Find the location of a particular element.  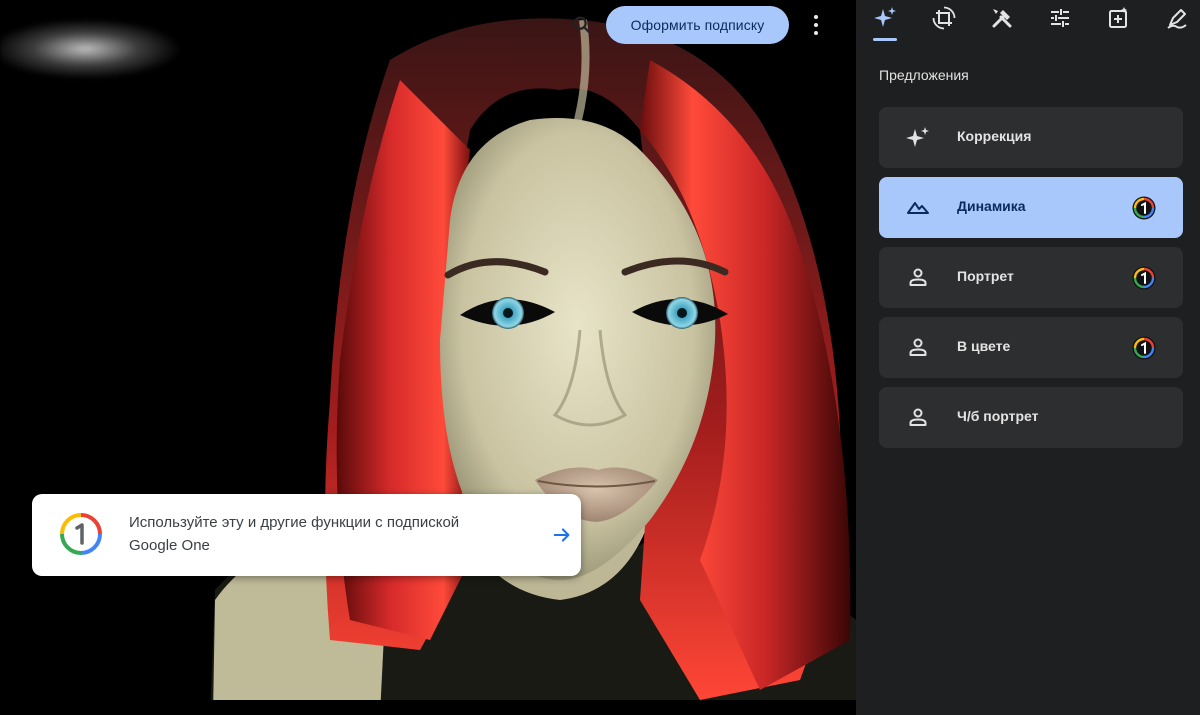

section-title: Предложения is located at coordinates (924, 75).